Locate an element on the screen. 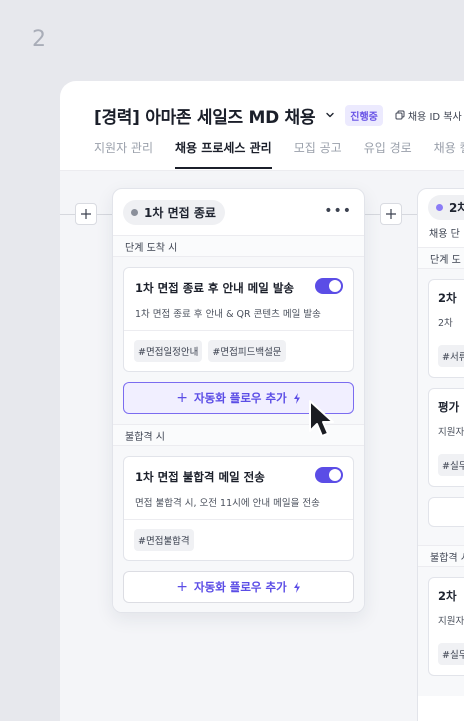 The width and height of the screenshot is (464, 721). chevron-down-icon is located at coordinates (330, 115).